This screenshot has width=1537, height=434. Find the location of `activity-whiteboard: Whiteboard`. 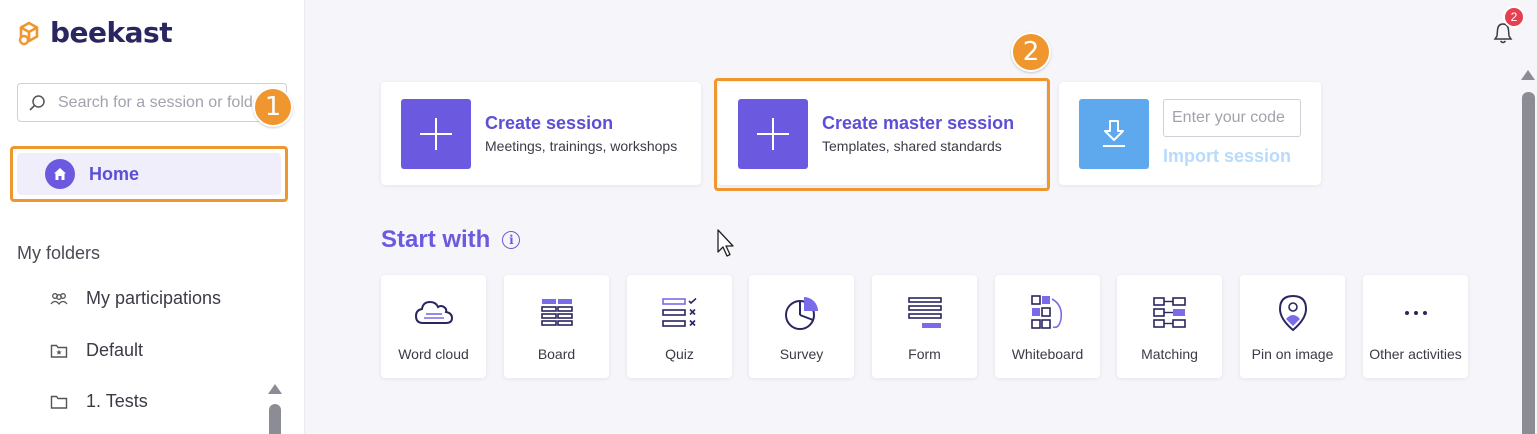

activity-whiteboard: Whiteboard is located at coordinates (1047, 326).